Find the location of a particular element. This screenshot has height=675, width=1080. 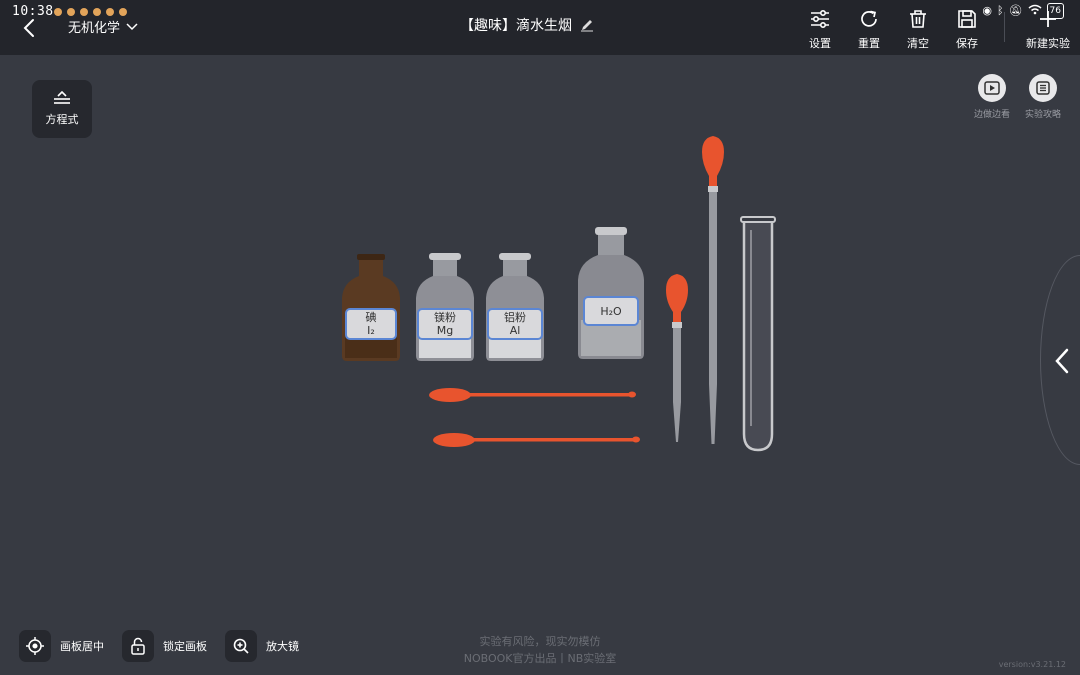

clear-bottle-icon is located at coordinates (611, 293).